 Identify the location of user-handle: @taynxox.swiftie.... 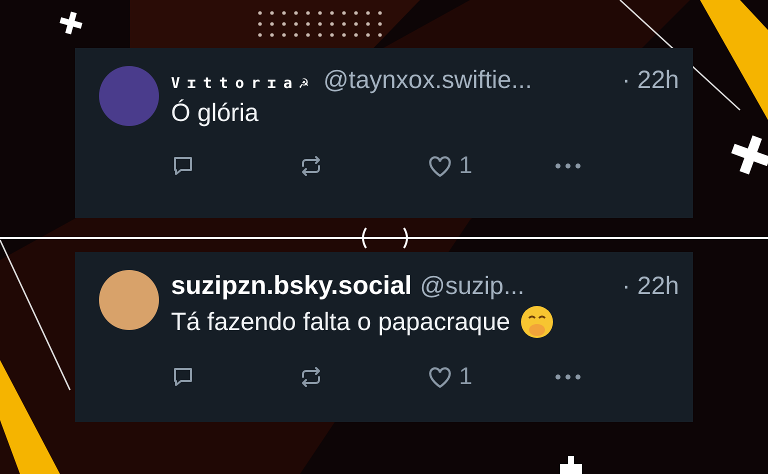
(427, 80).